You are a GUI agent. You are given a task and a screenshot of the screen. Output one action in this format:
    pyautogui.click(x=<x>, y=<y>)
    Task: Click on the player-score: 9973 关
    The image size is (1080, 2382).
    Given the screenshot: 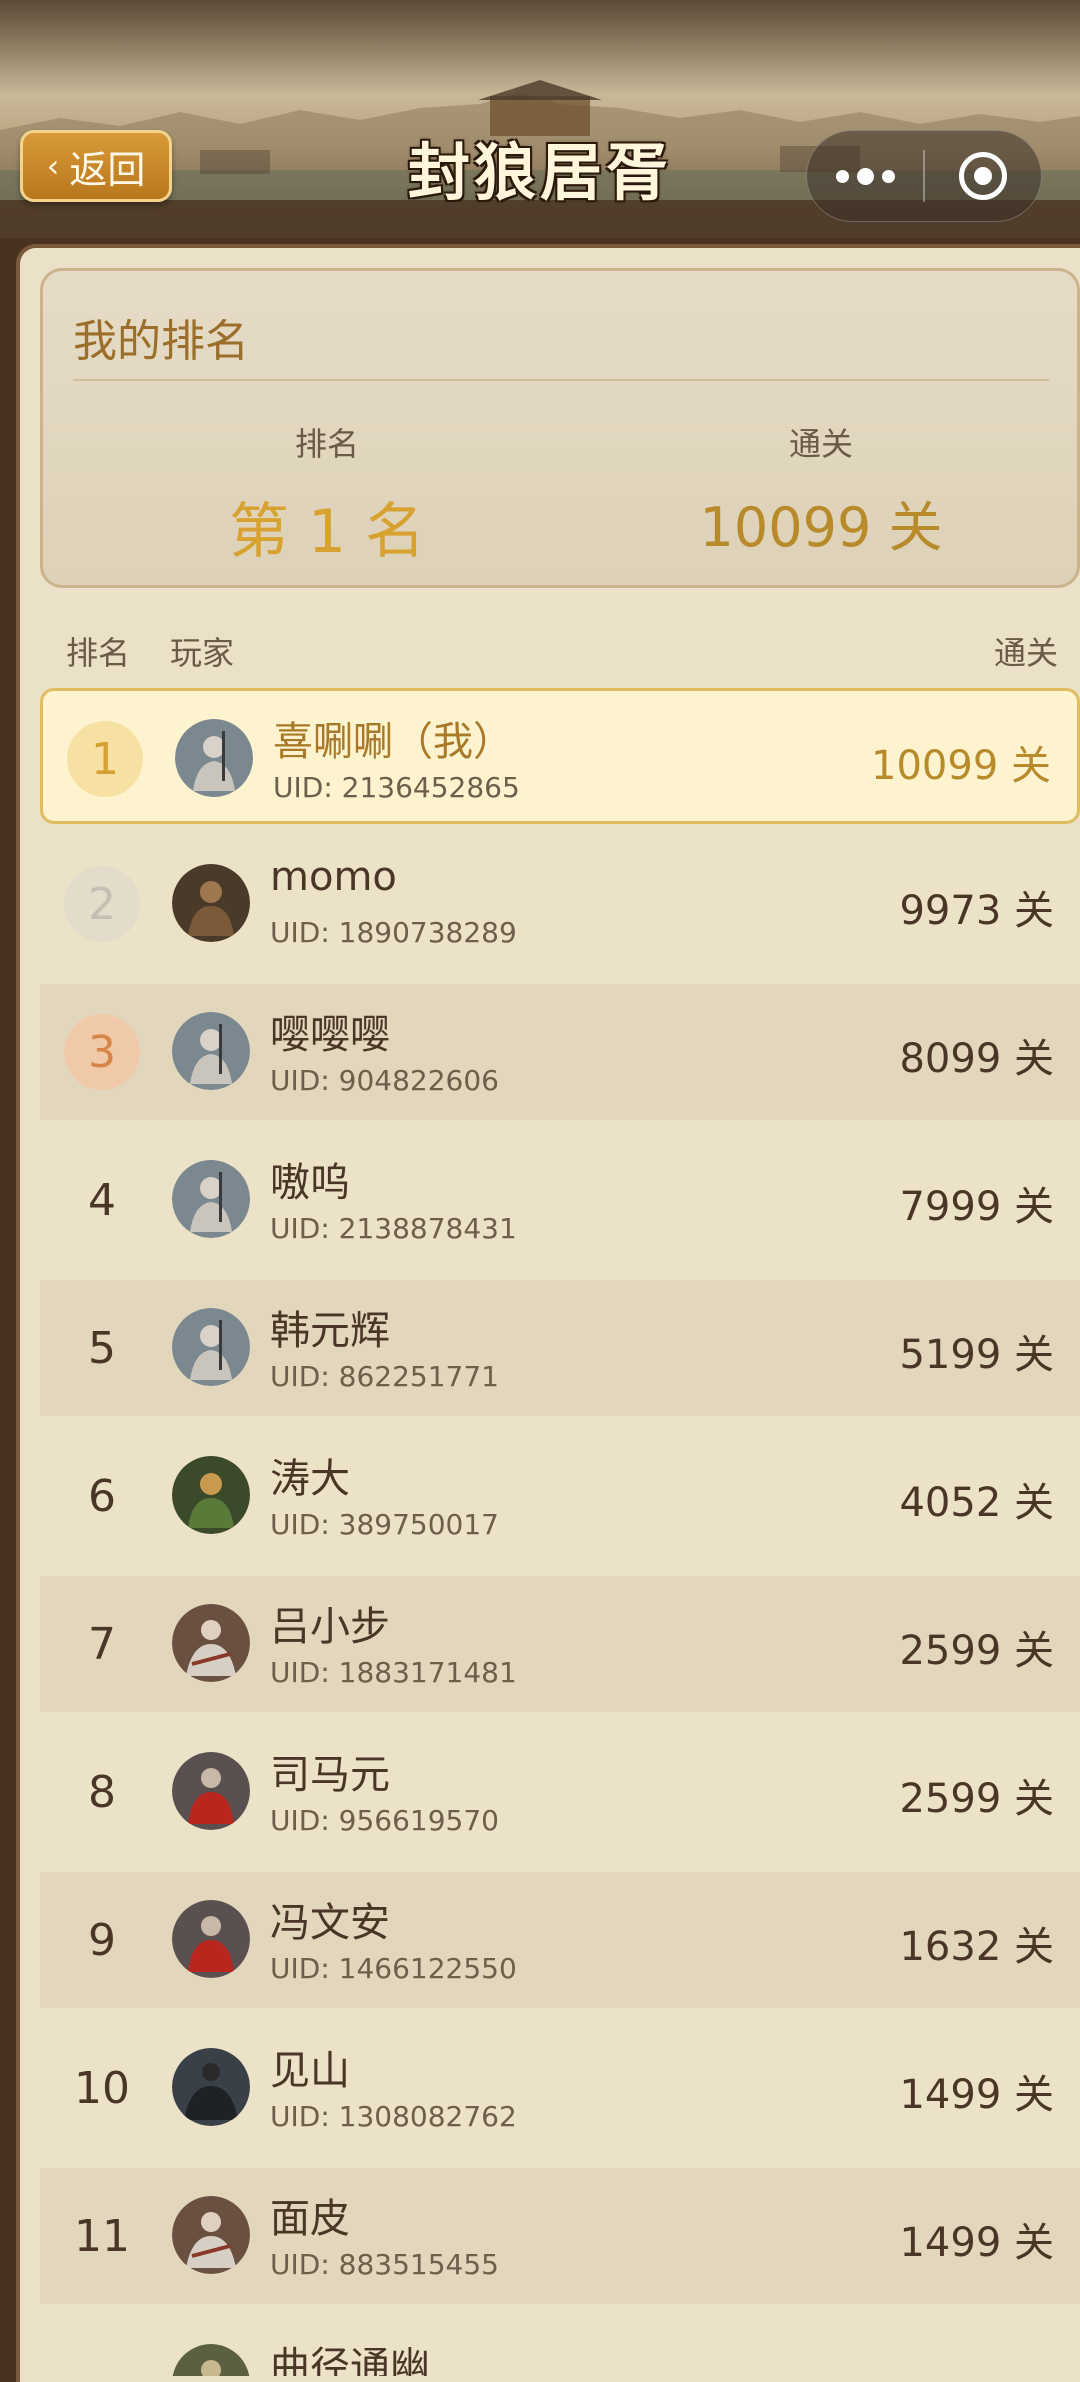 What is the action you would take?
    pyautogui.click(x=976, y=911)
    